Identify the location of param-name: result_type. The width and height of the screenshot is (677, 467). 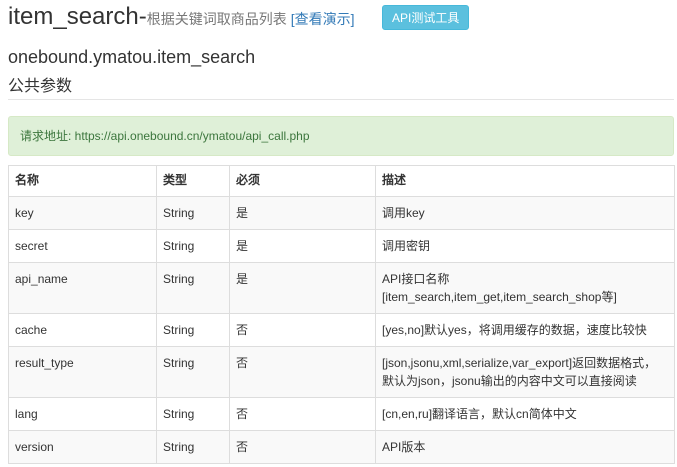
(82, 372).